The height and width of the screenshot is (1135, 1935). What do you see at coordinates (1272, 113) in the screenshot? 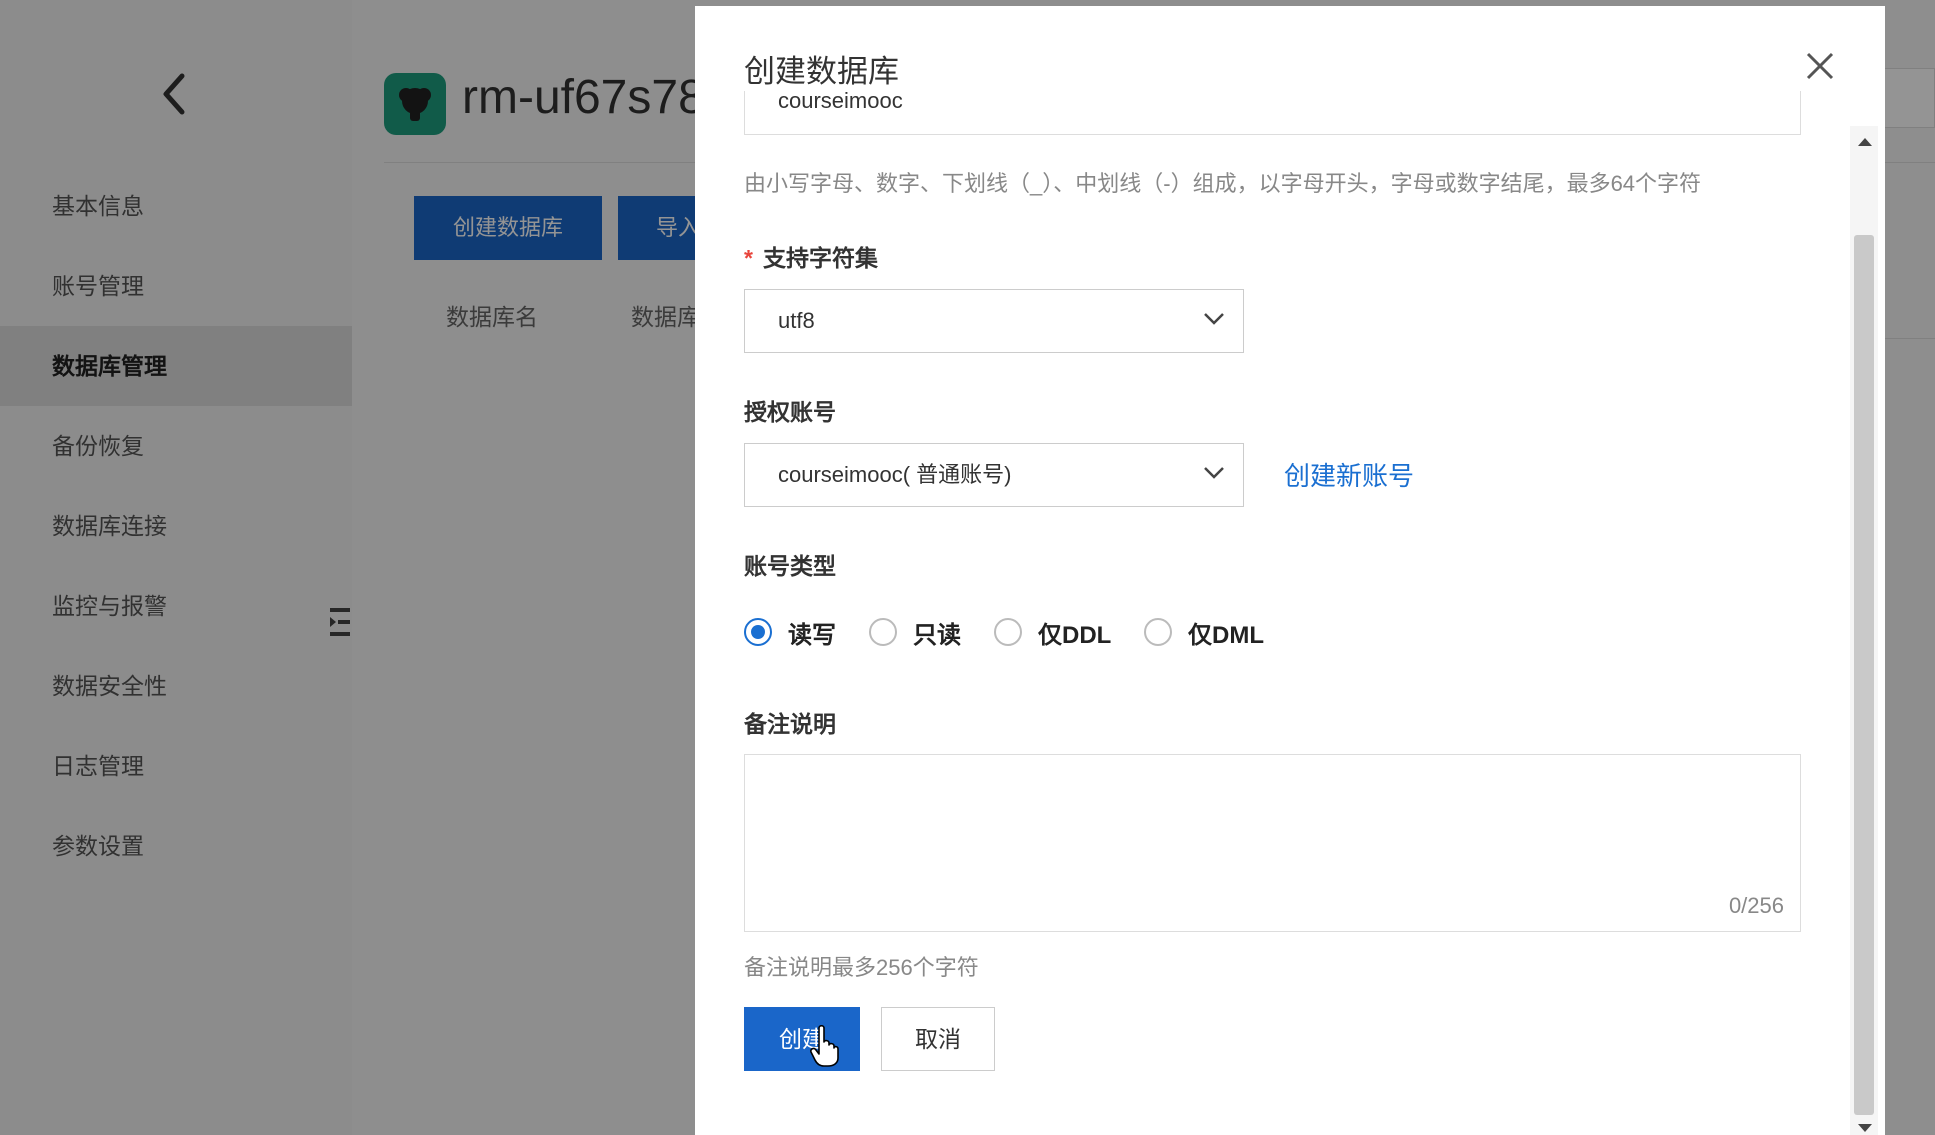
I see `database-name-input: courseimooc` at bounding box center [1272, 113].